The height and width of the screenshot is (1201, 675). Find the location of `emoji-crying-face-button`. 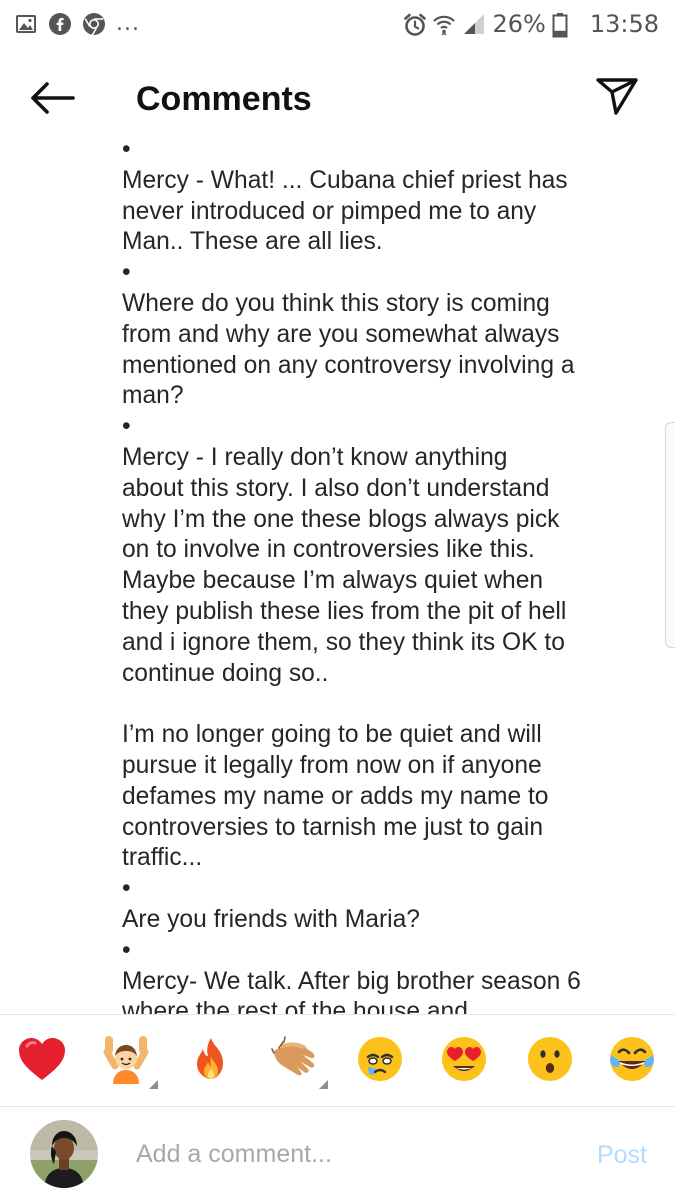

emoji-crying-face-button is located at coordinates (380, 1061).